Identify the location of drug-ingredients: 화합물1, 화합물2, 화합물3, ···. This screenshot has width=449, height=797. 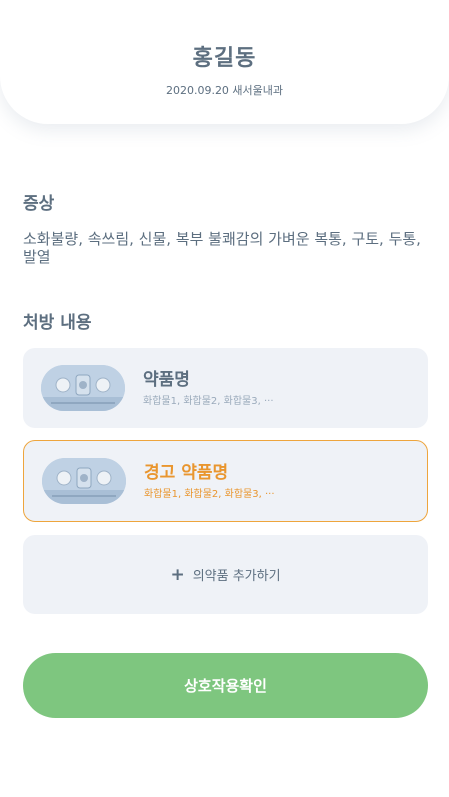
(208, 401).